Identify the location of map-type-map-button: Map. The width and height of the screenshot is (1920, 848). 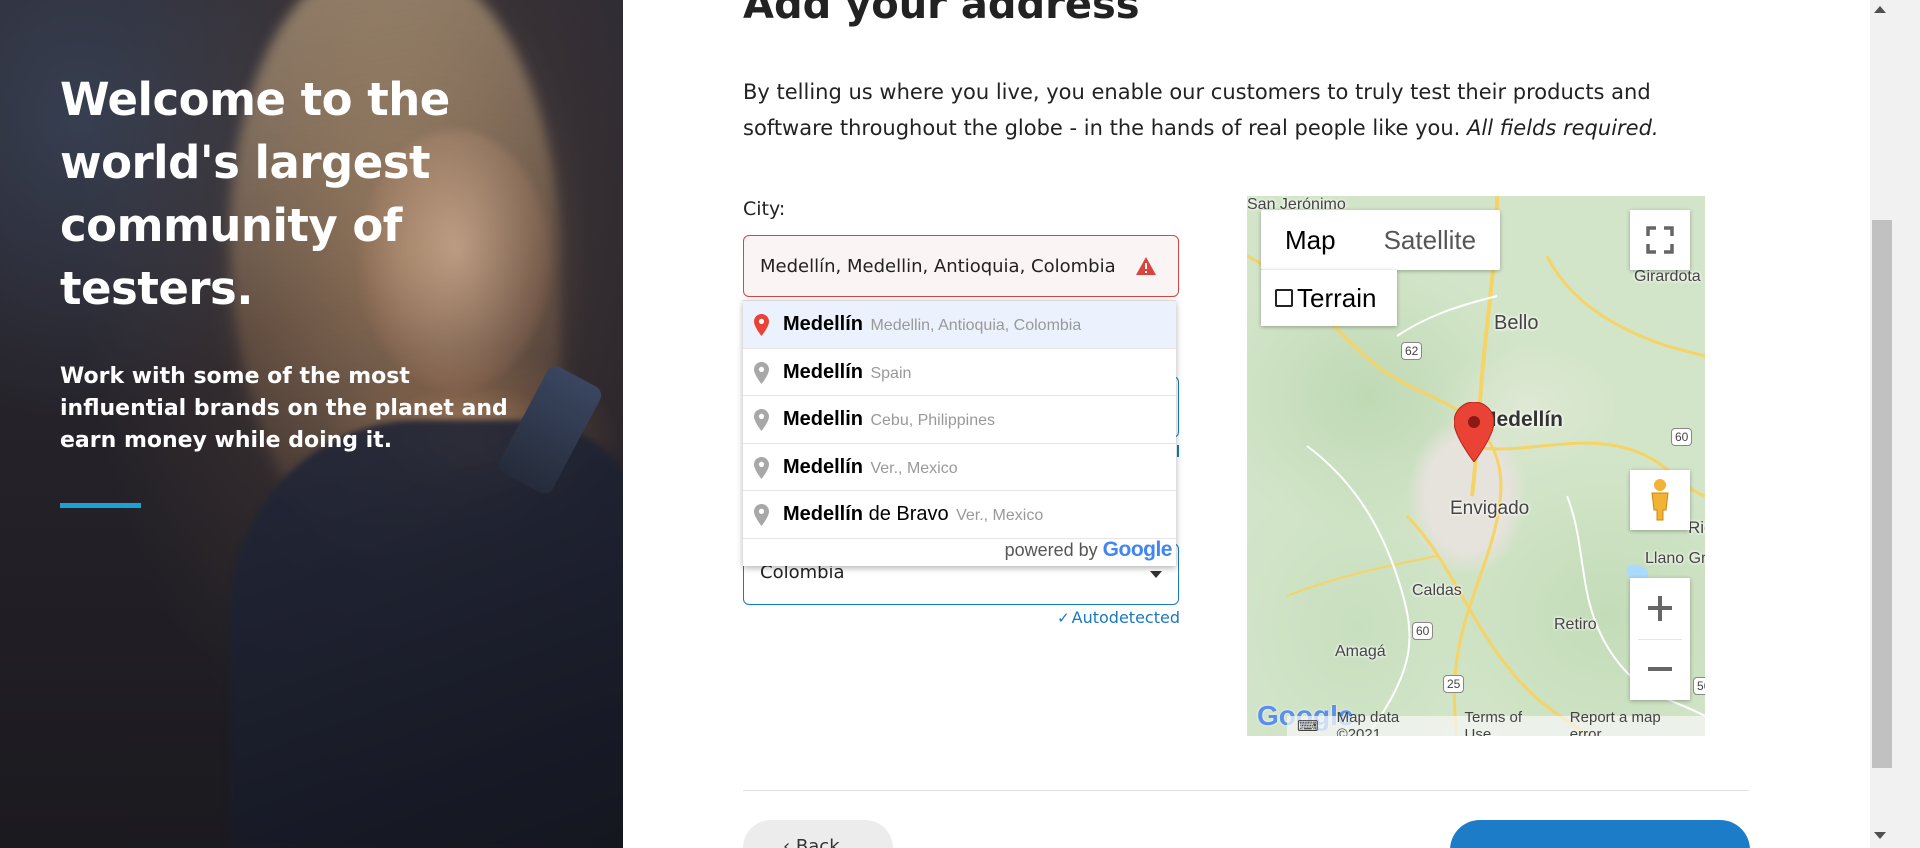
(1310, 240).